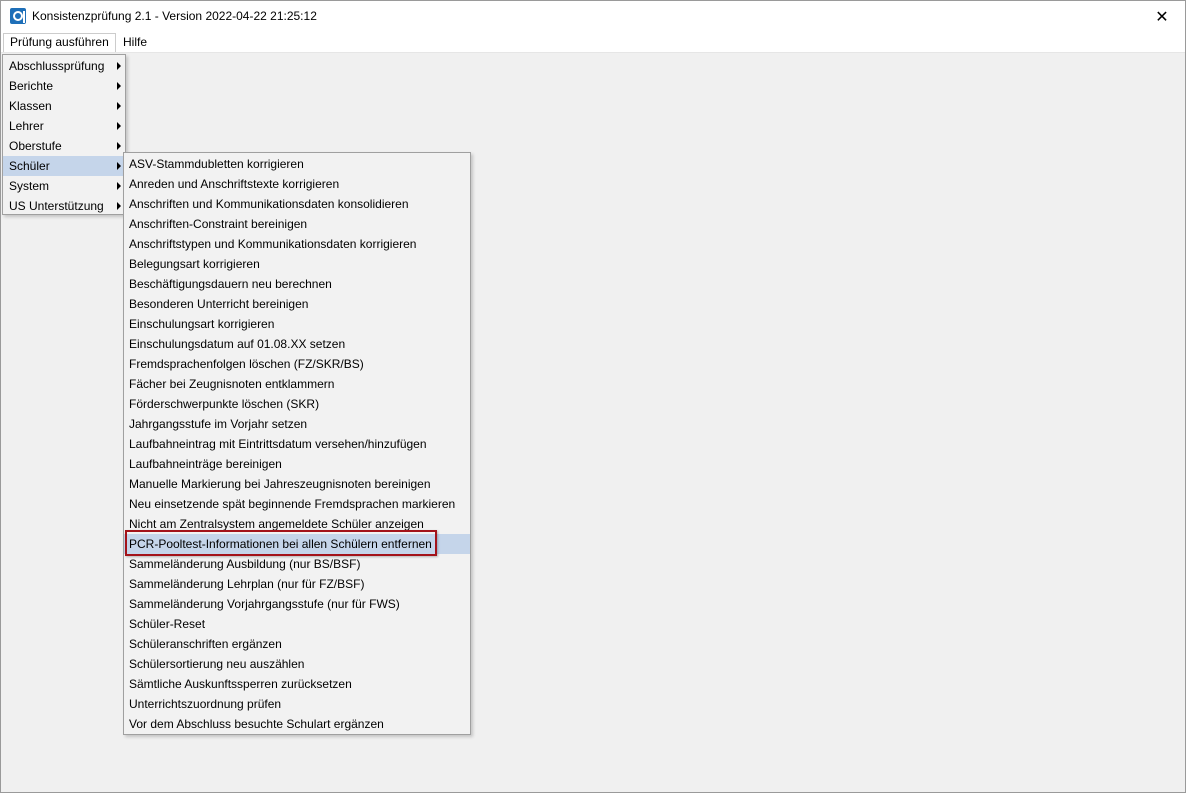 This screenshot has height=793, width=1186. What do you see at coordinates (297, 664) in the screenshot?
I see `submenu-item-schuelersortierung-neu-auszaehlen: Schülersortierung neu auszählen` at bounding box center [297, 664].